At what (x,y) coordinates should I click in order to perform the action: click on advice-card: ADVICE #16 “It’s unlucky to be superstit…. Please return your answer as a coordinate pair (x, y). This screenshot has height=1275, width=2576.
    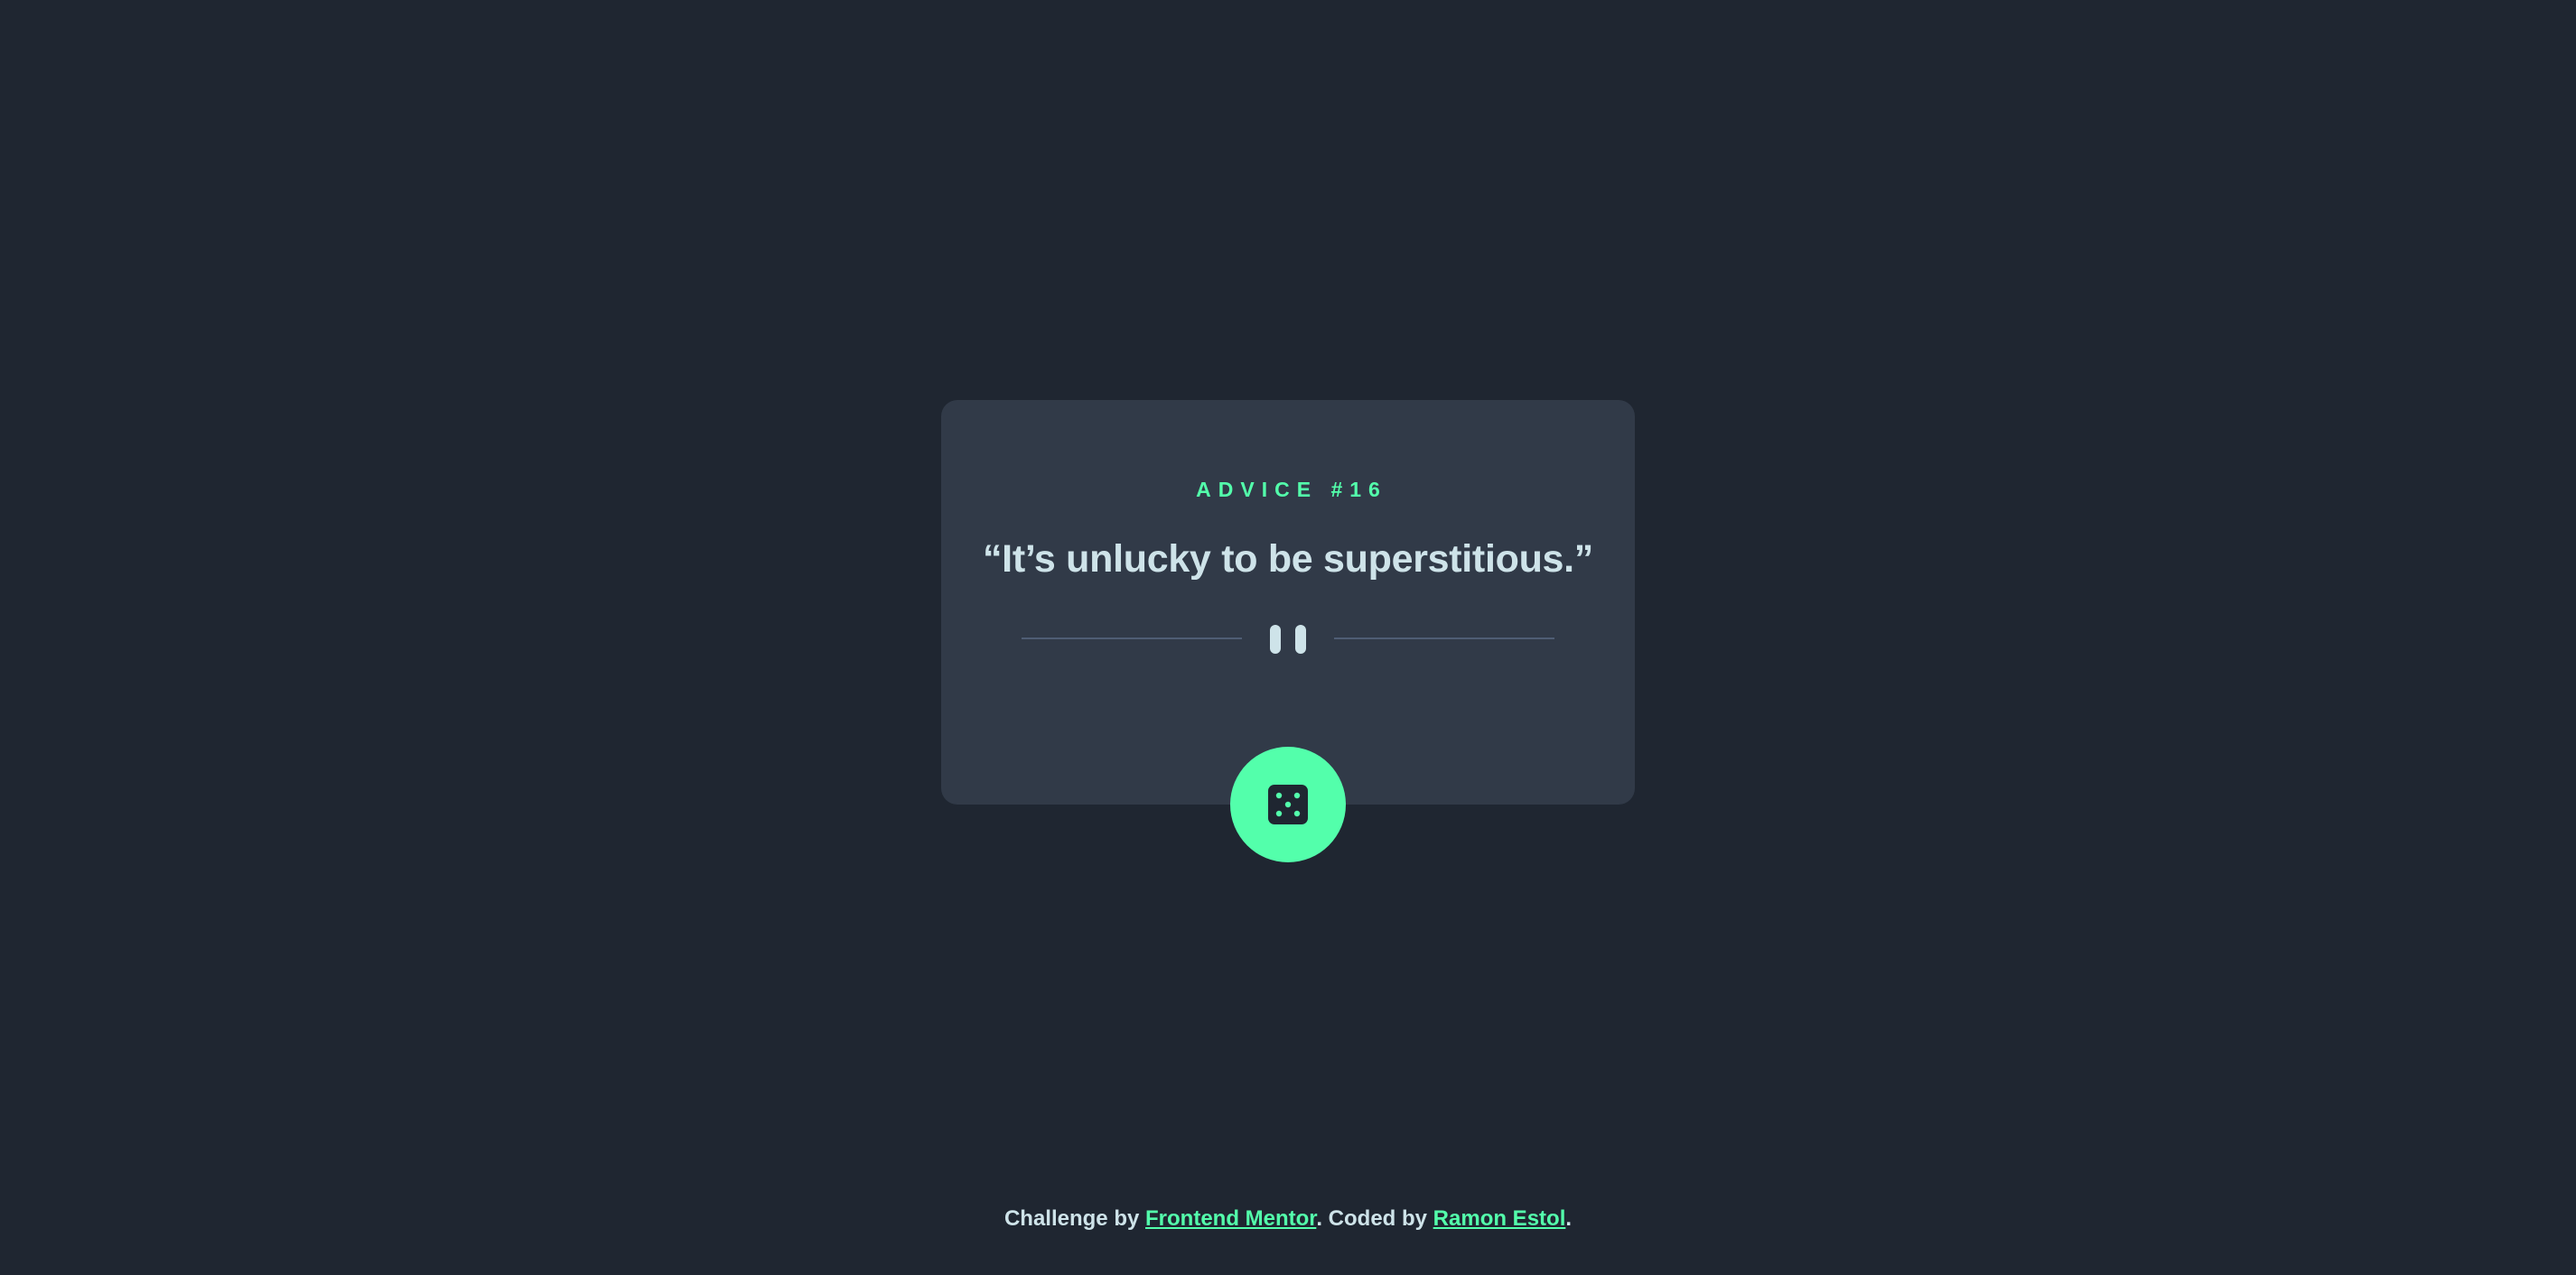
    Looking at the image, I should click on (1288, 602).